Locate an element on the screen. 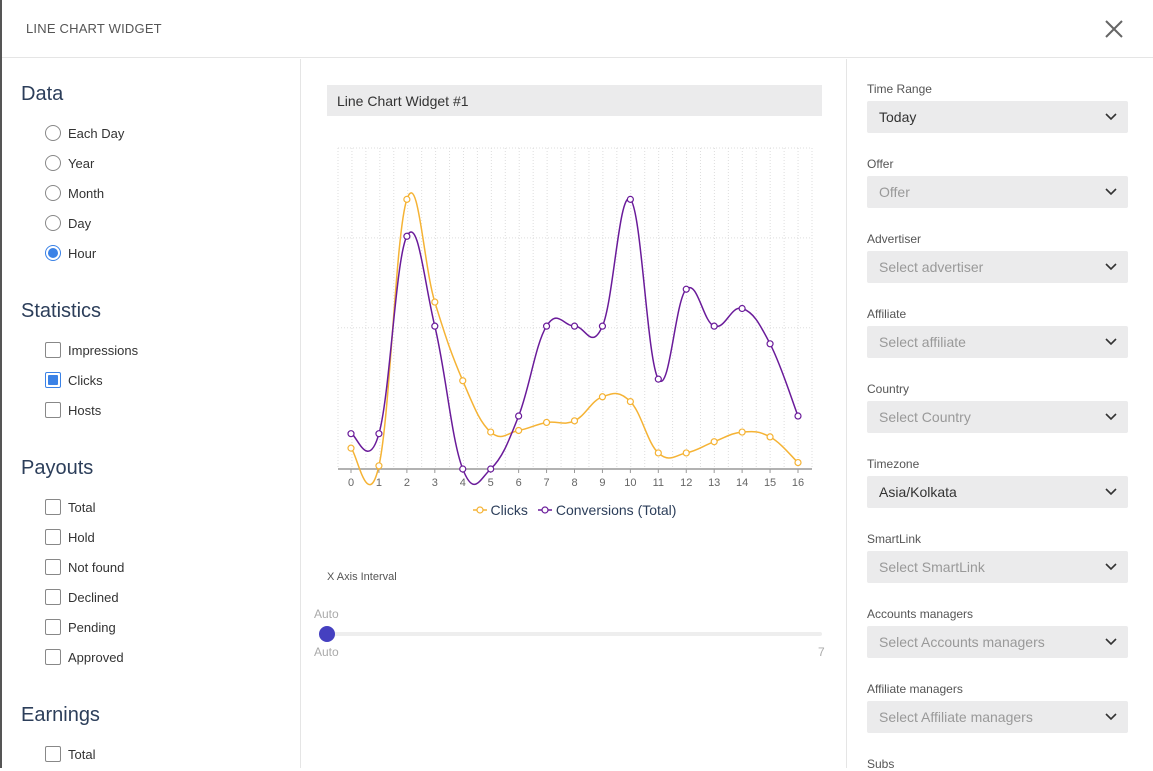 The image size is (1153, 771). time-range-select: Today is located at coordinates (997, 117).